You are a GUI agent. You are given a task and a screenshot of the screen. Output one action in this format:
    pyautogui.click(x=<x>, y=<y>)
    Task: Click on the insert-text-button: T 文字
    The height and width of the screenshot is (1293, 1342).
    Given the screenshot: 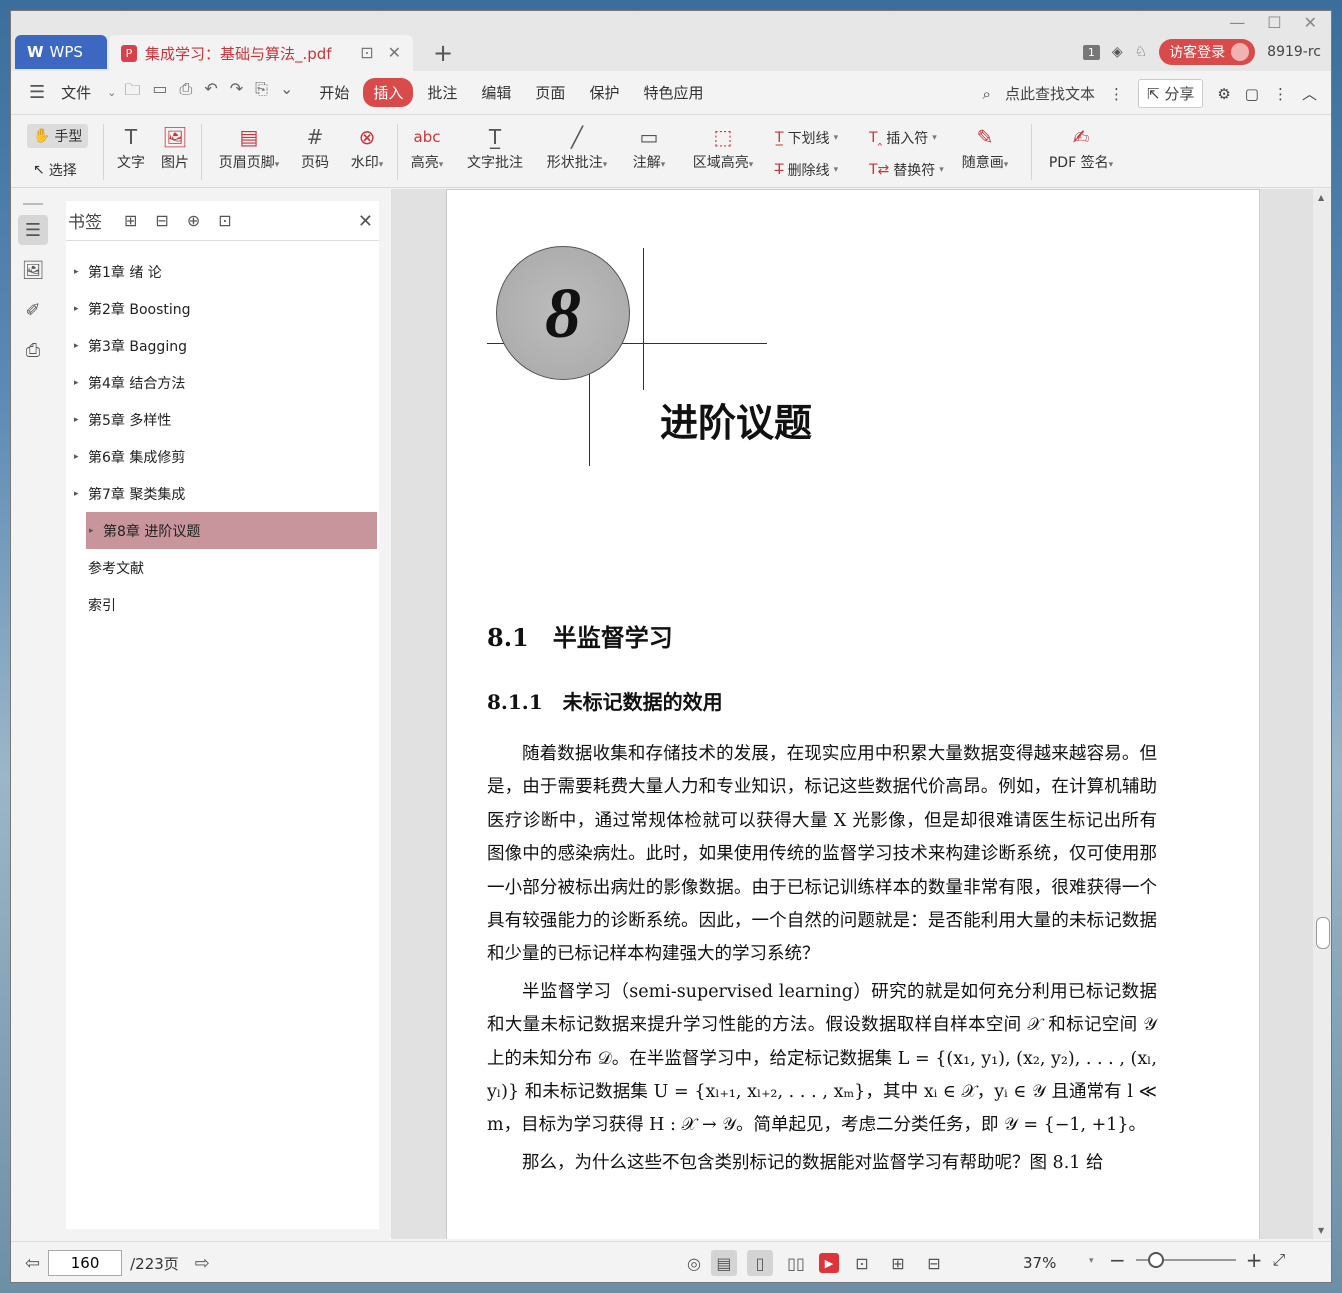 What is the action you would take?
    pyautogui.click(x=131, y=147)
    